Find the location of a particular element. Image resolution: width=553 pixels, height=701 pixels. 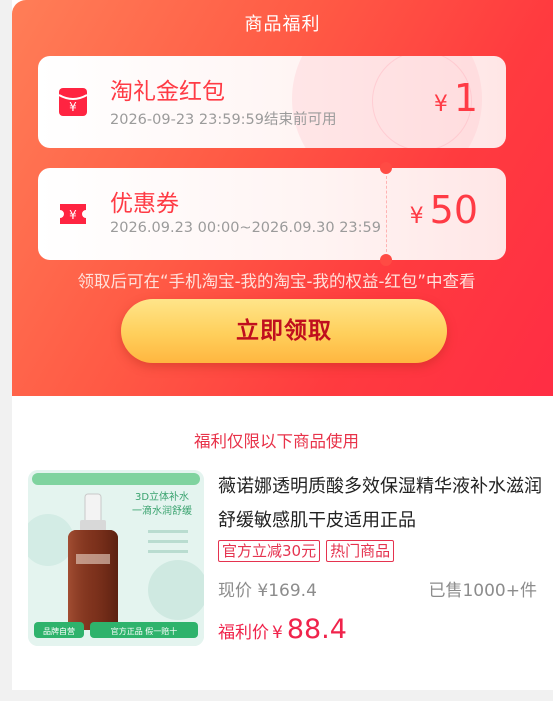

amount-value: 50 is located at coordinates (453, 210).